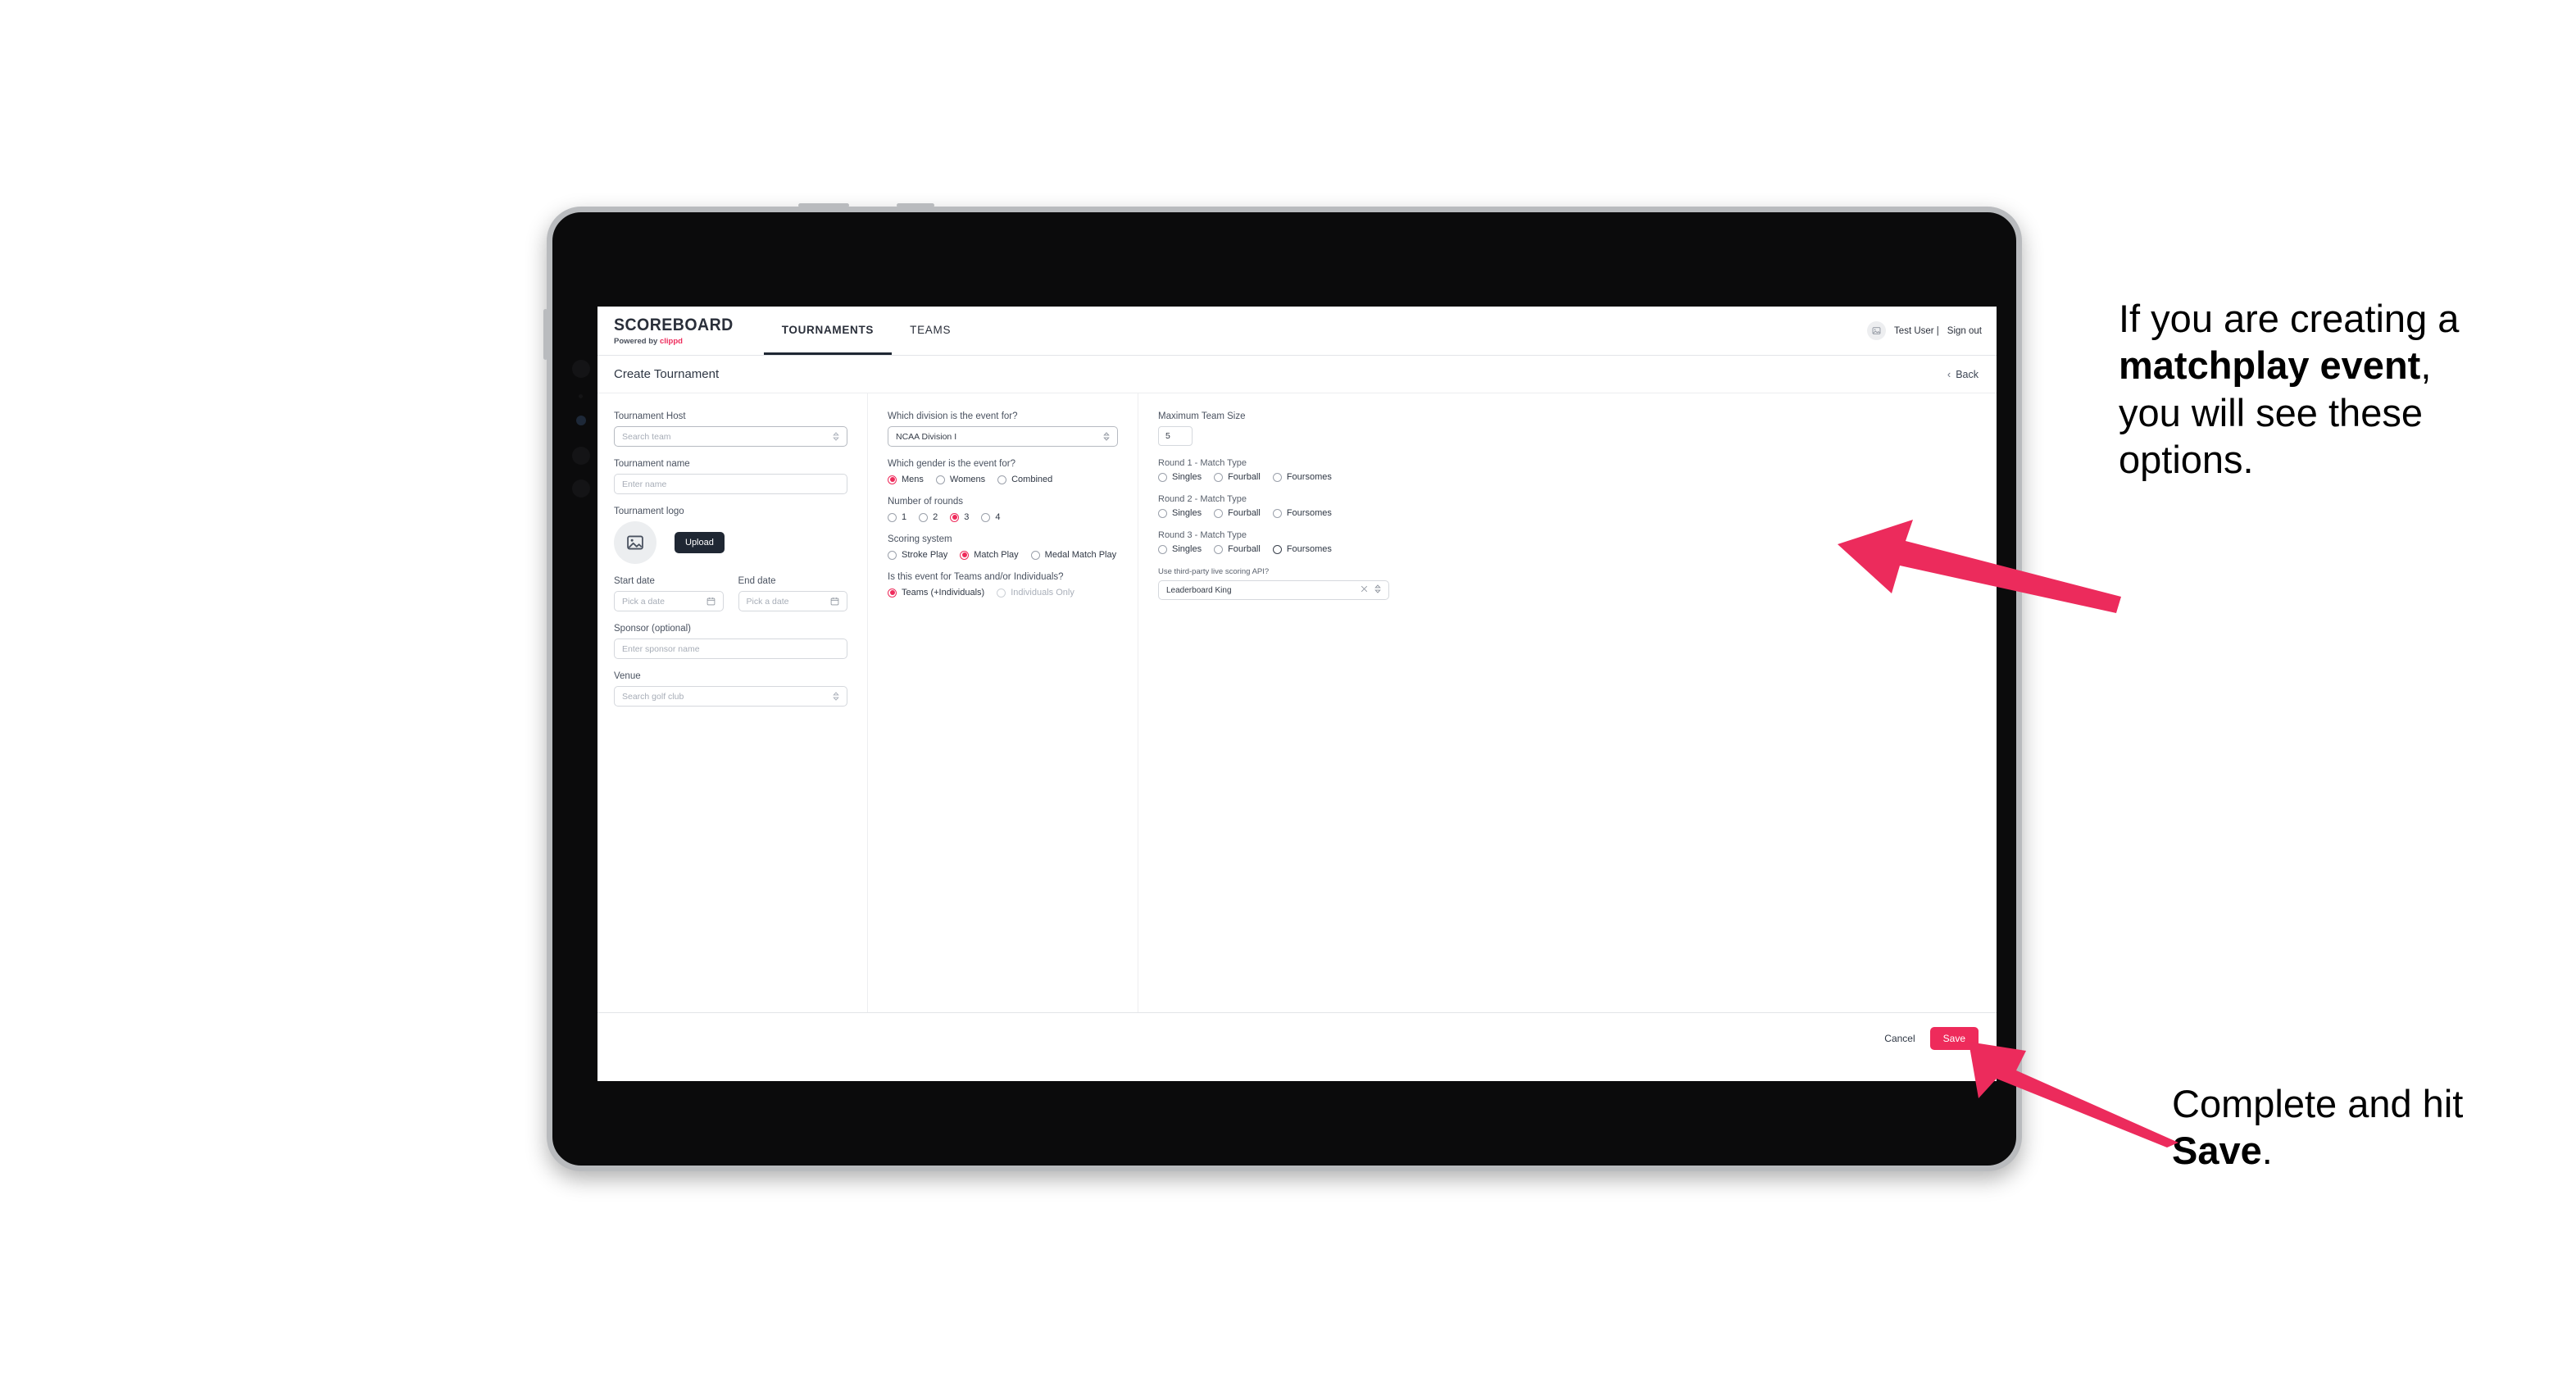  I want to click on rounds-radio-group: 1 2 3 4, so click(1003, 517).